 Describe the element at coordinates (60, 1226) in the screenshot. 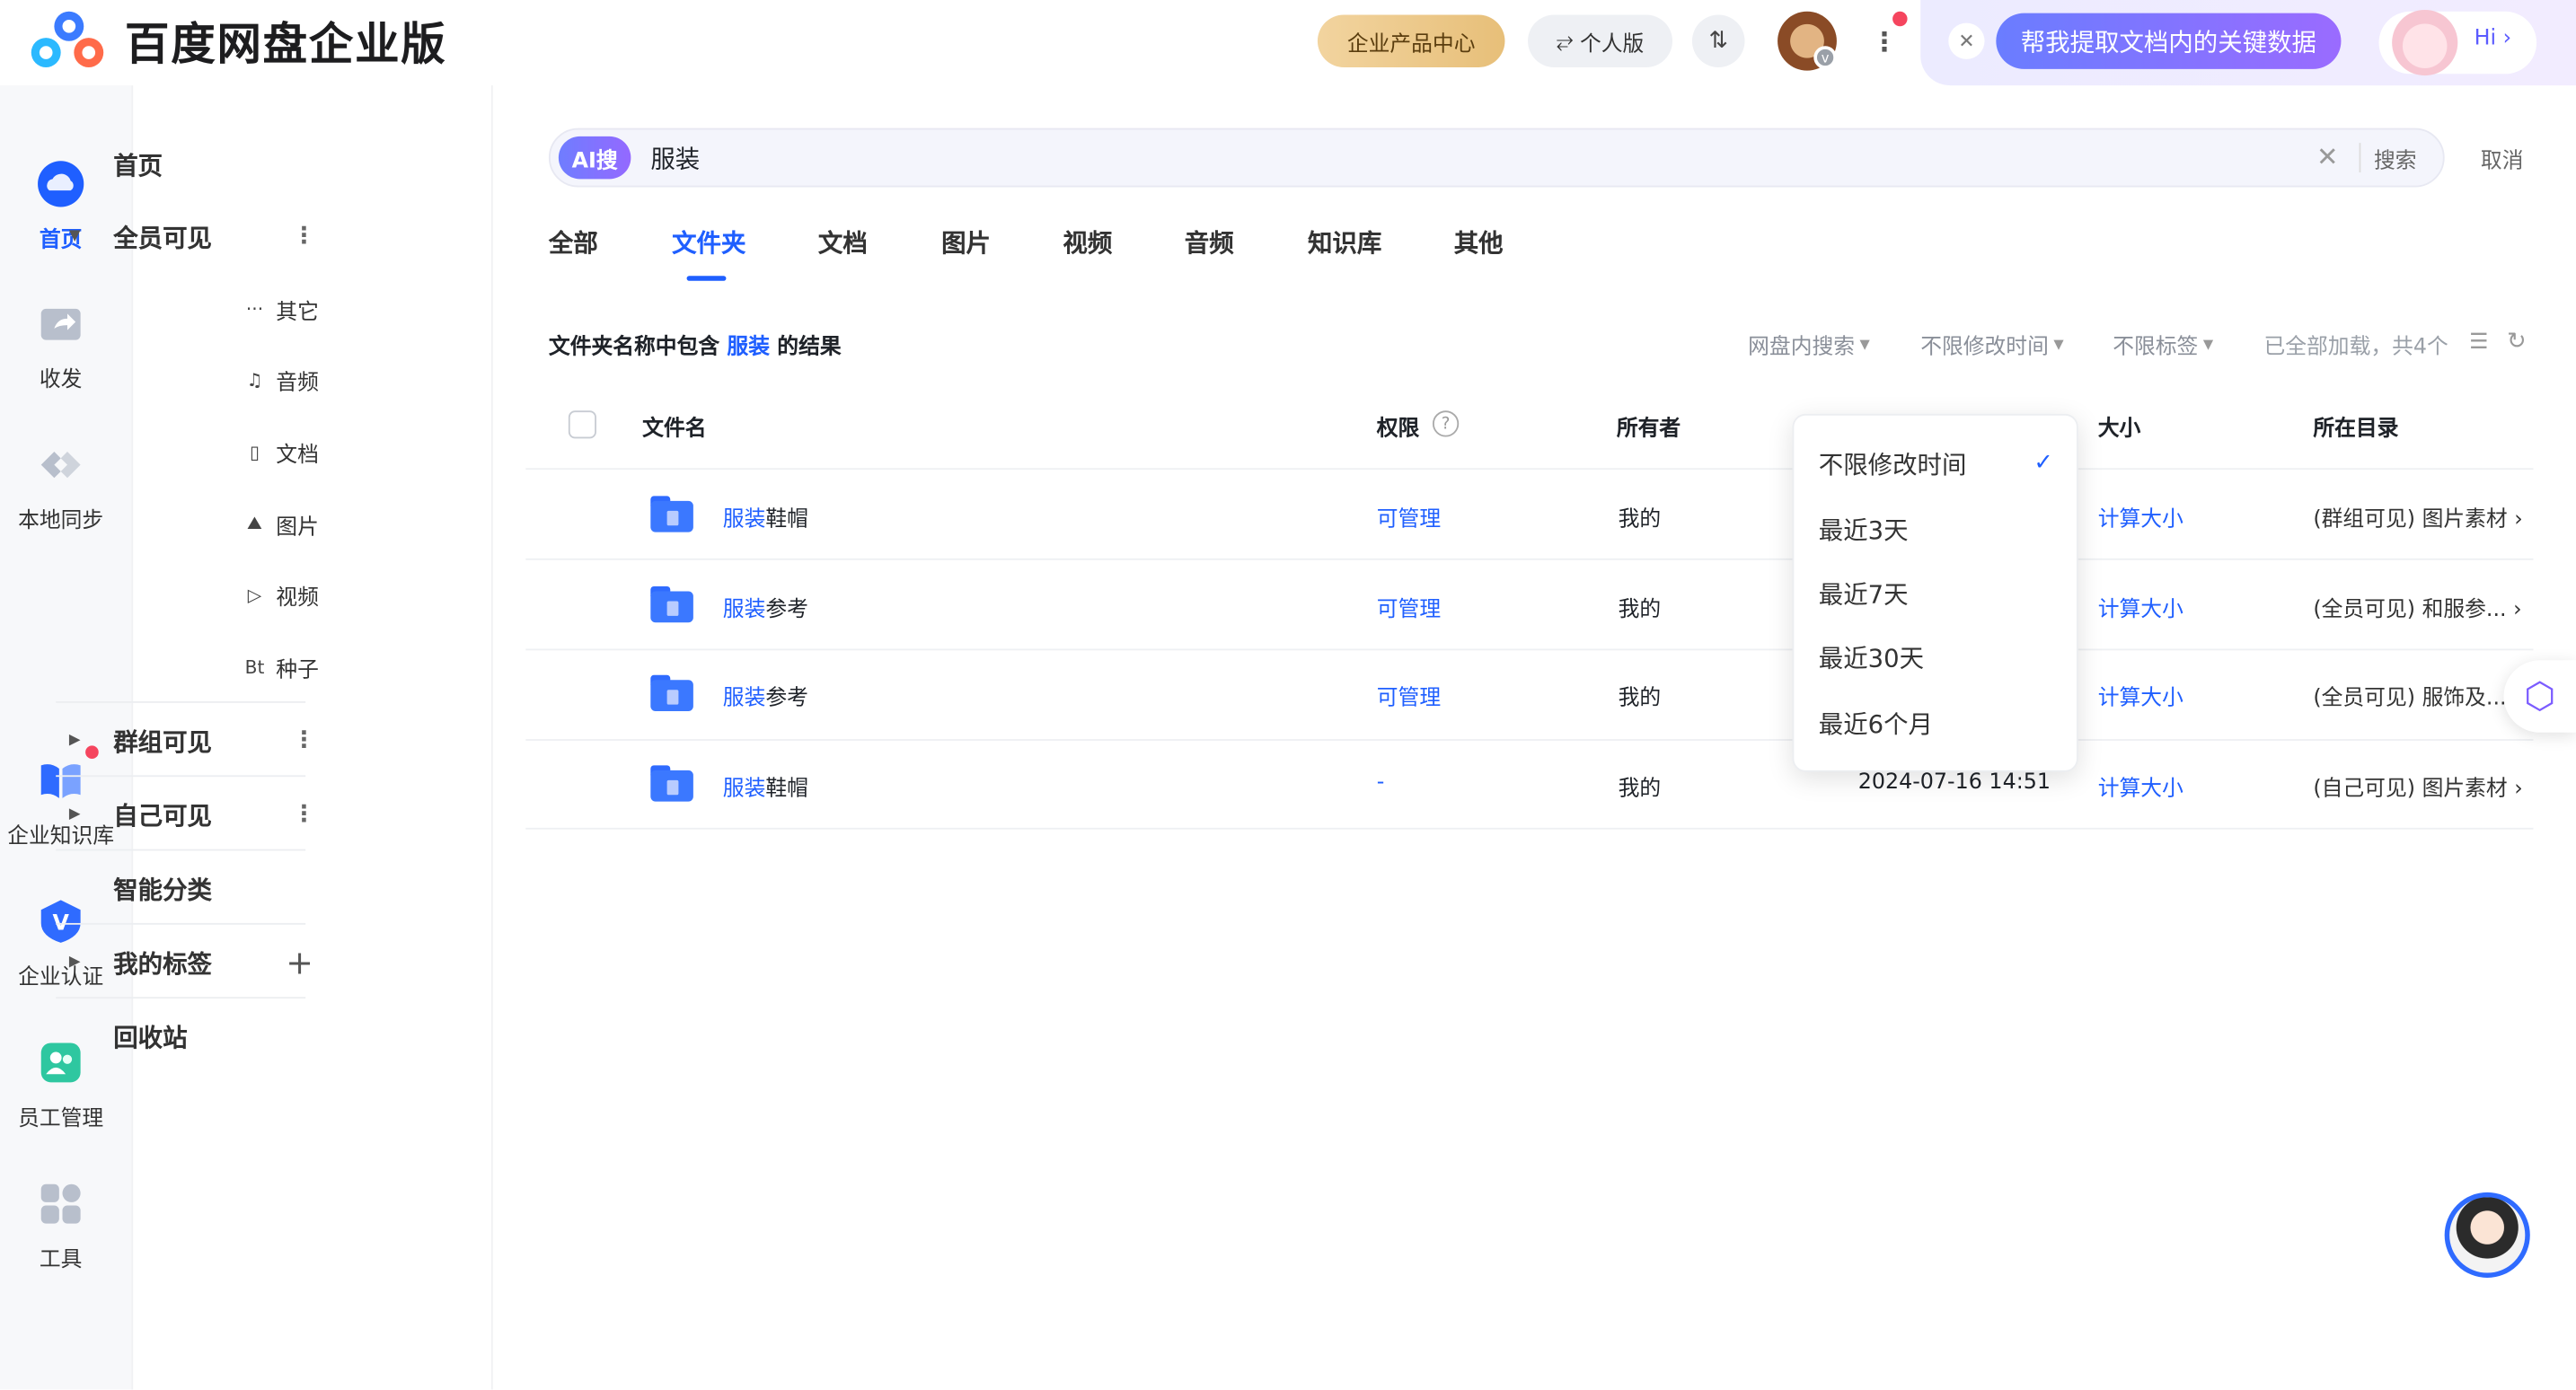

I see `rail-item-tools: 工具` at that location.